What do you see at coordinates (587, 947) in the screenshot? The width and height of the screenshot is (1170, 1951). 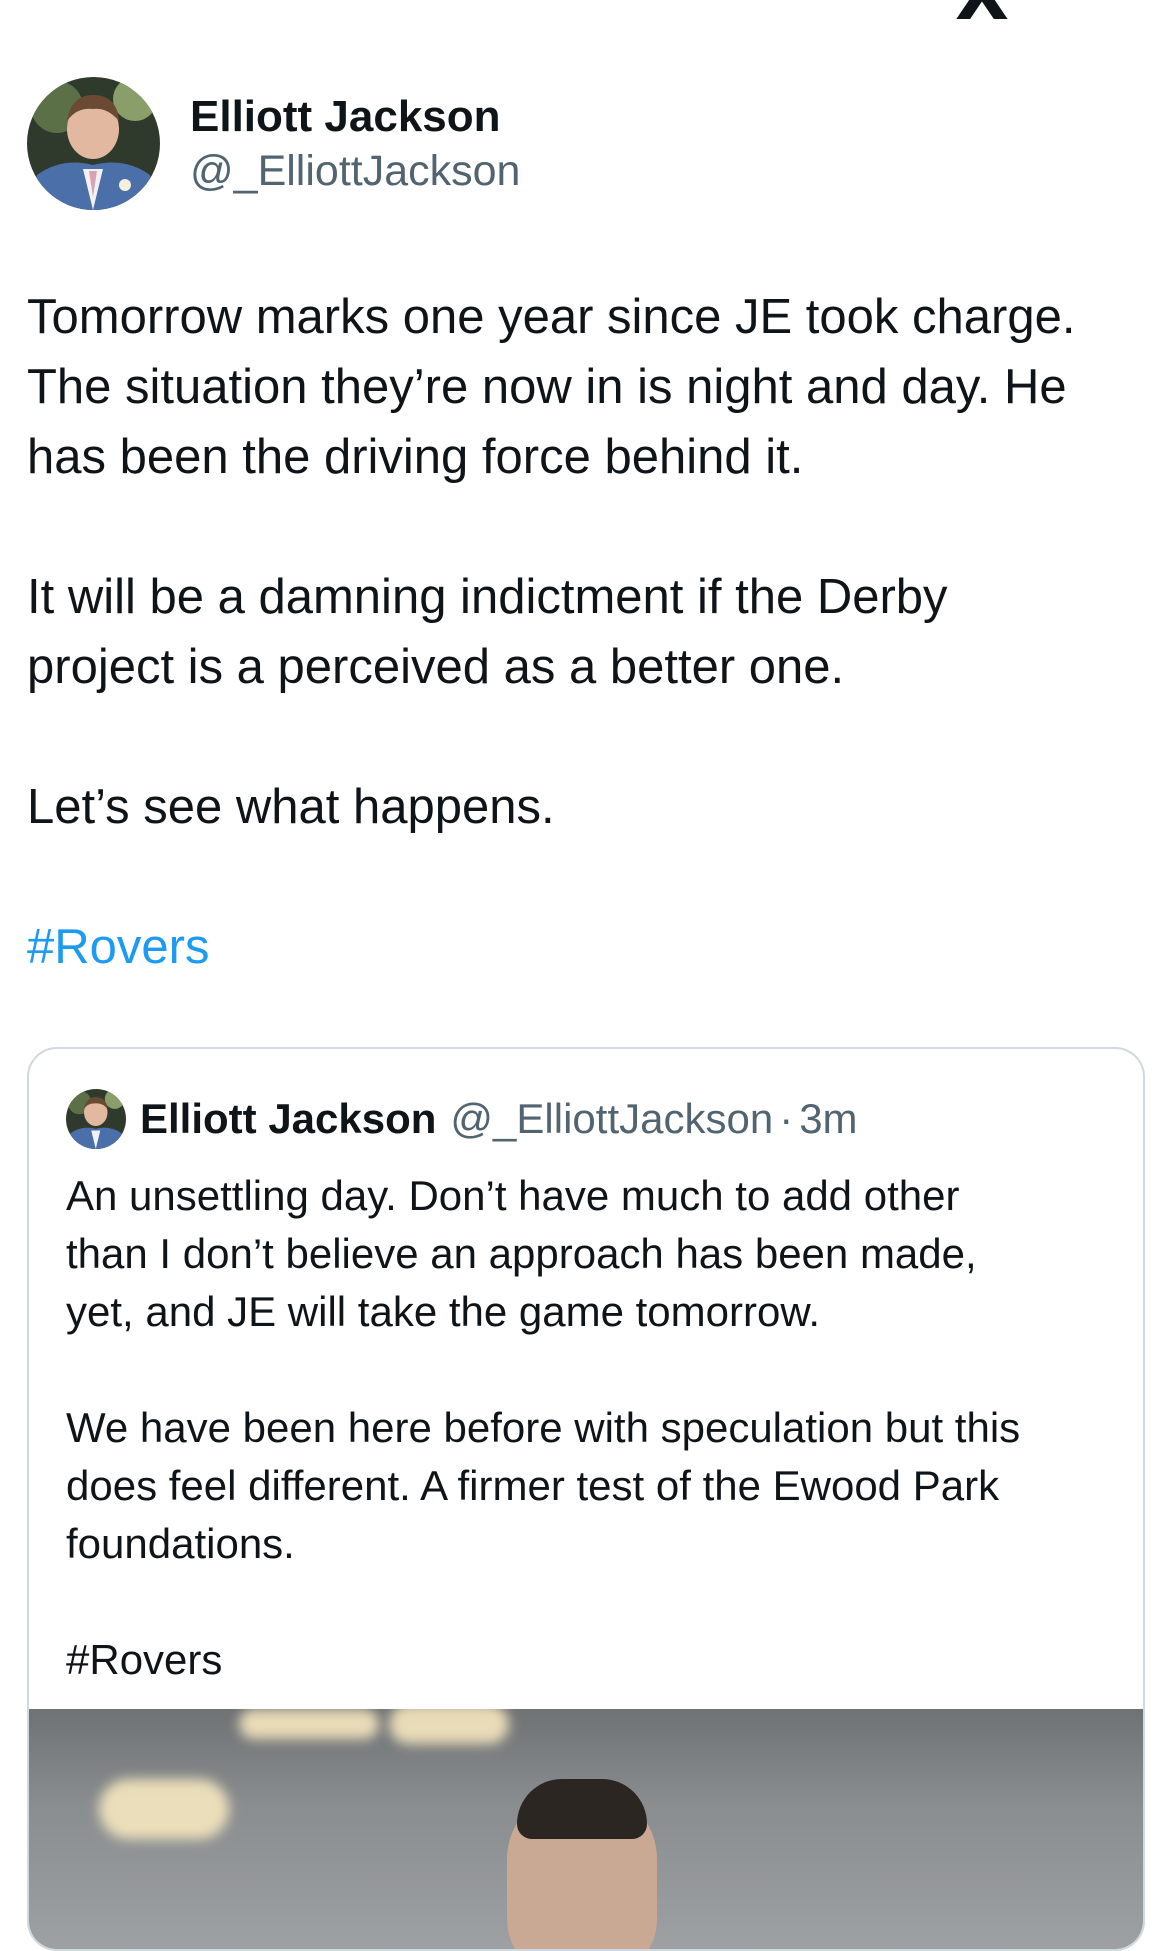 I see `hashtag-link: #Rovers` at bounding box center [587, 947].